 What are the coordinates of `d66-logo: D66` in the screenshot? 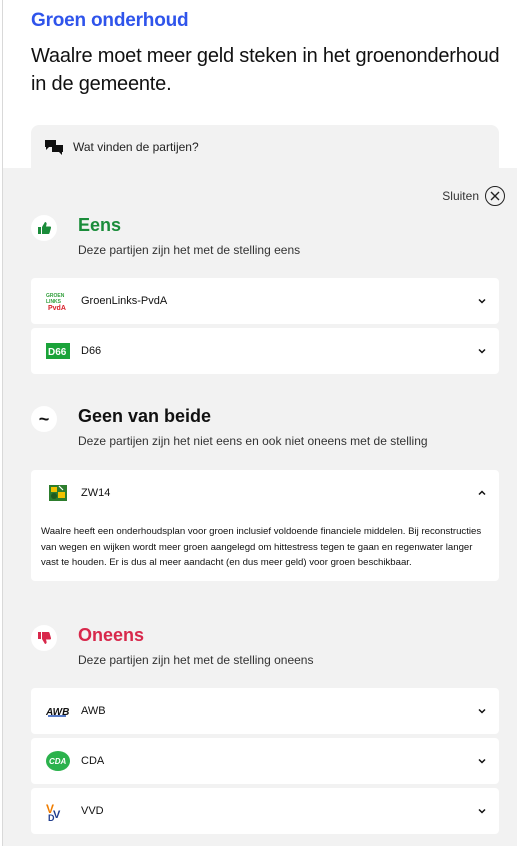 It's located at (58, 351).